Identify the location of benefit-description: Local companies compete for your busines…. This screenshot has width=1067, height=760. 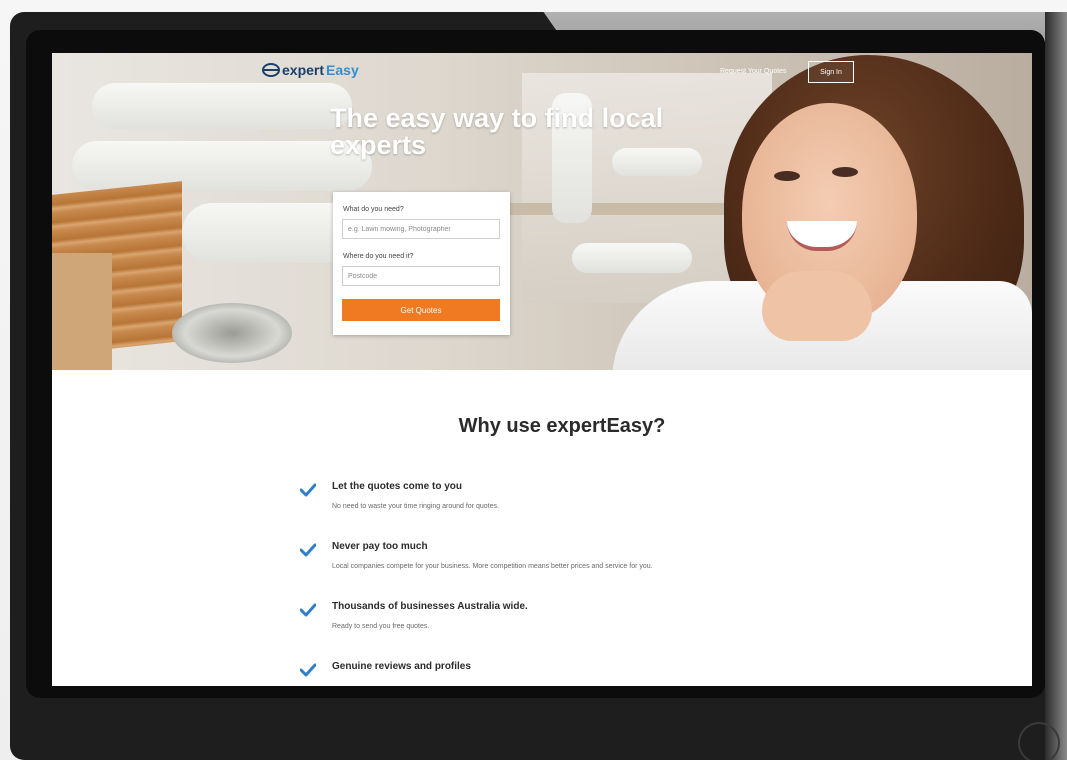
(492, 566).